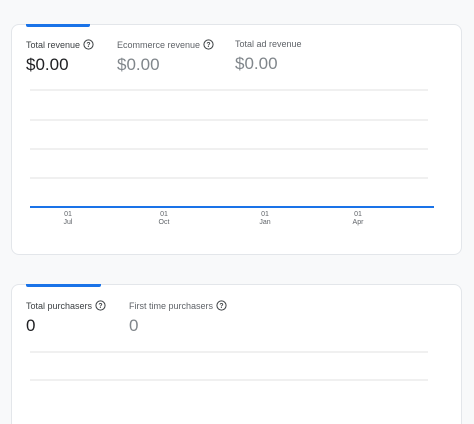  What do you see at coordinates (359, 222) in the screenshot?
I see `x-tick-month: Apr` at bounding box center [359, 222].